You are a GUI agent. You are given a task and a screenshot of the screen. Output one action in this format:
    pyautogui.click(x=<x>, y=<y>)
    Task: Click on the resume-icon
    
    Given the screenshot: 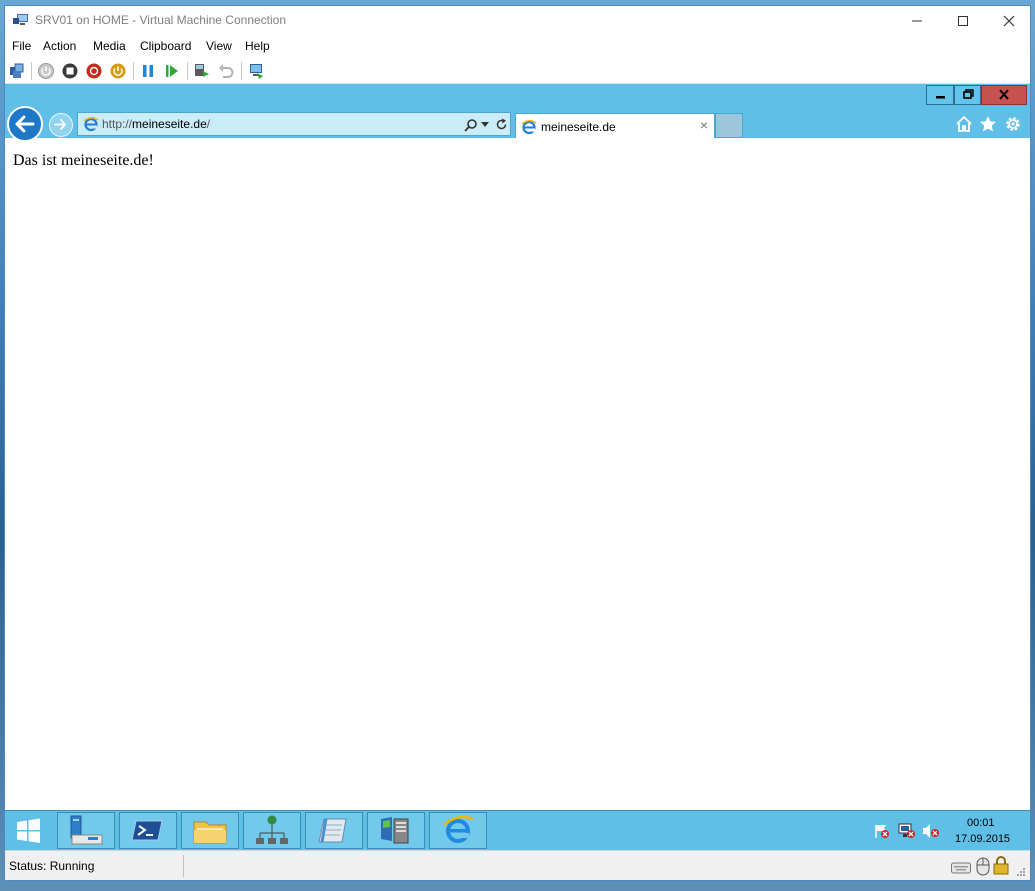 What is the action you would take?
    pyautogui.click(x=172, y=71)
    